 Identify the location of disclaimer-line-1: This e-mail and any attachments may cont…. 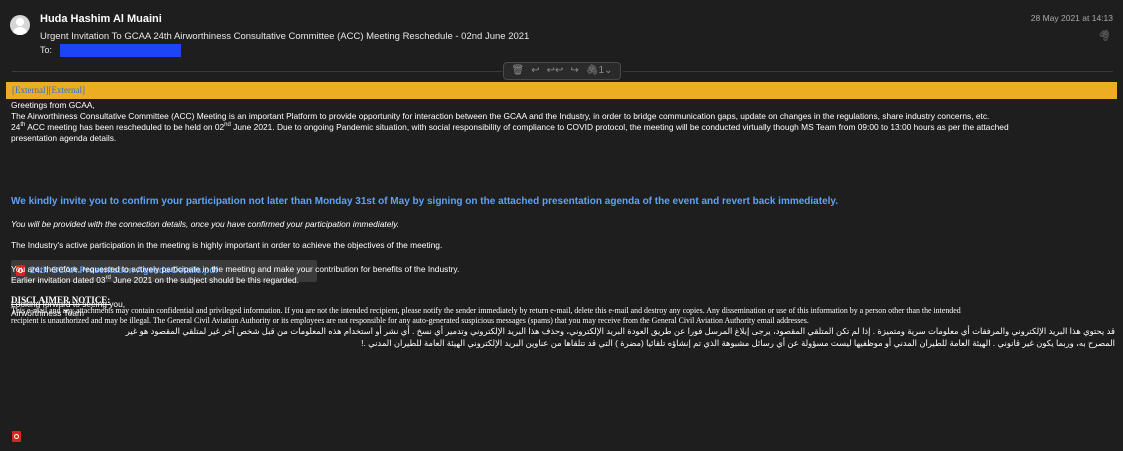
(486, 310).